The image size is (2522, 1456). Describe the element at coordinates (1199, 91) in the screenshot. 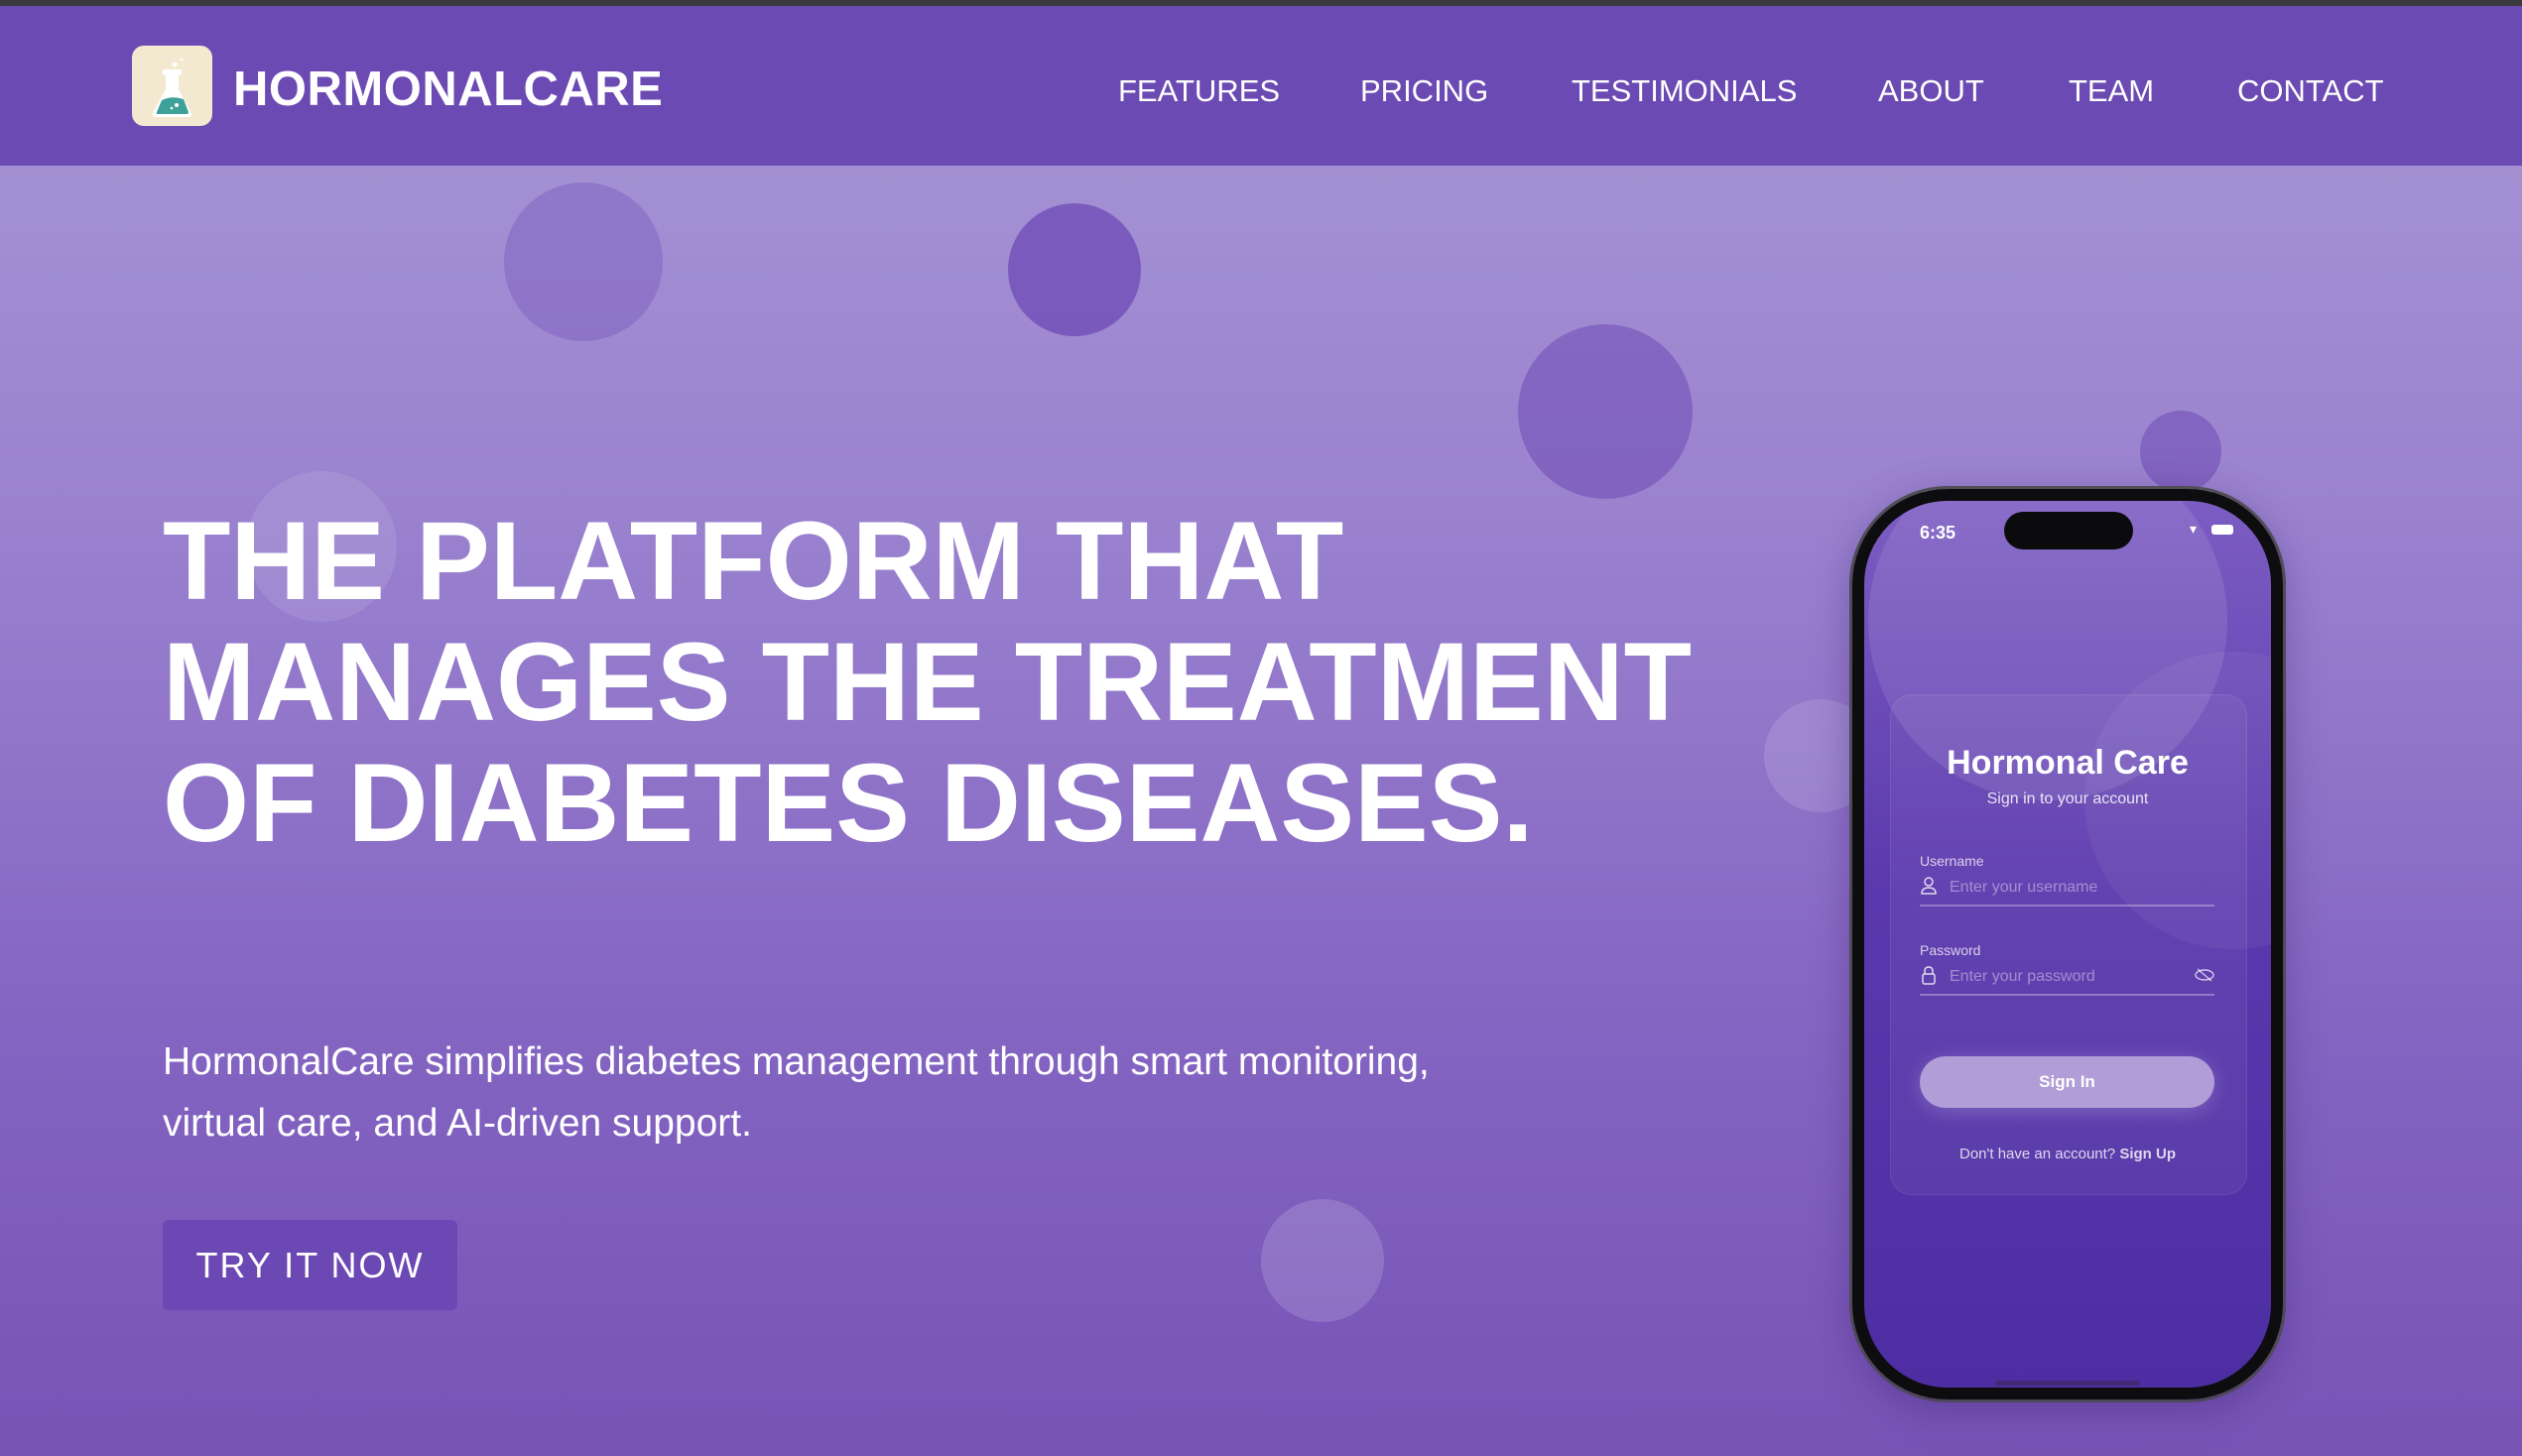

I see `nav-features: FEATURES` at that location.